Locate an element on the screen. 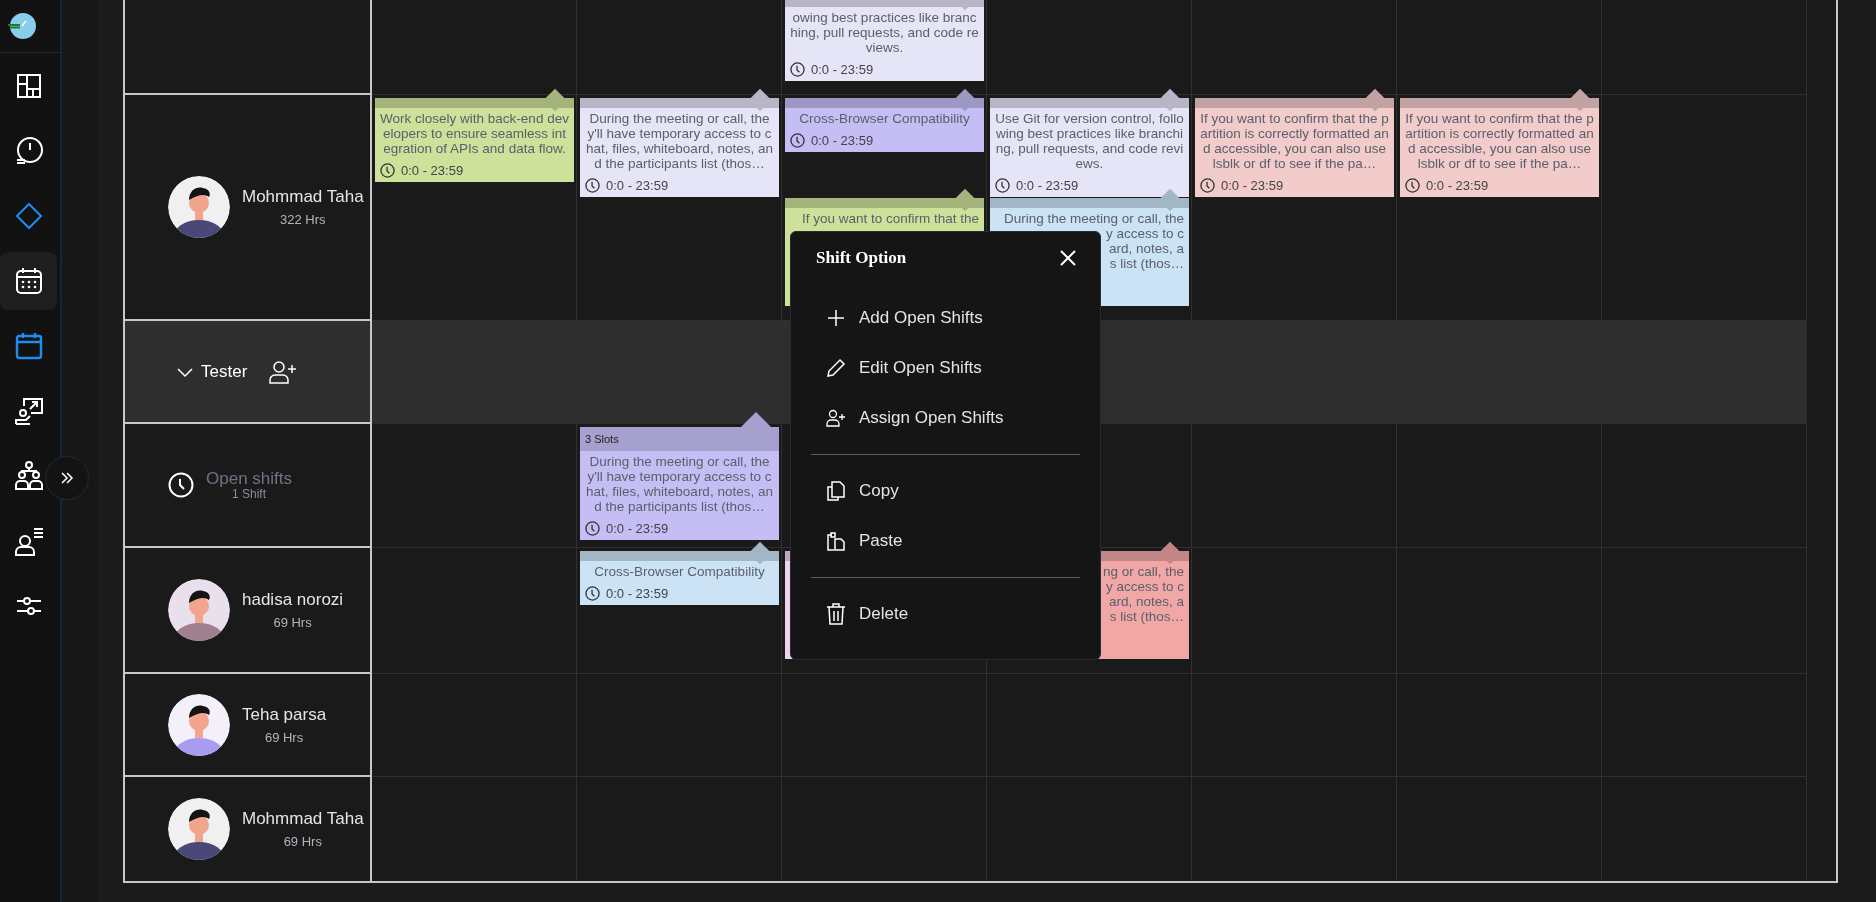  shift-description: During the meeting or call, the is located at coordinates (1093, 218).